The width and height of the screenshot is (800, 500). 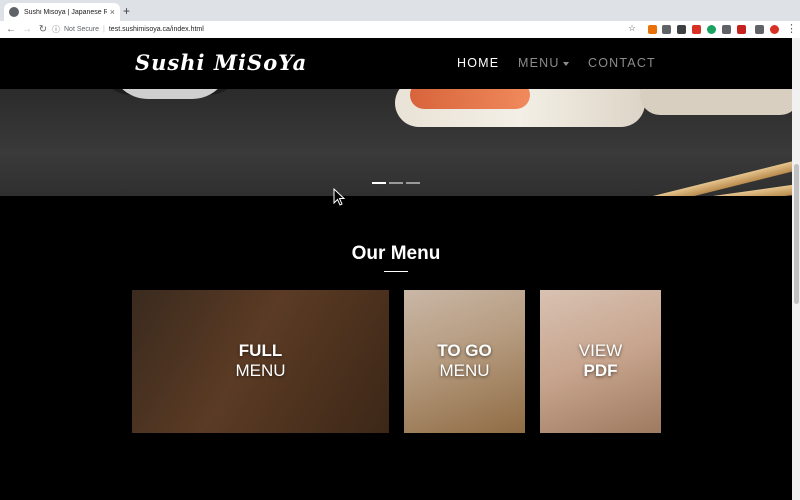 I want to click on site-header: Sushi MiSoYa HOME MENU CONTACT, so click(x=396, y=63).